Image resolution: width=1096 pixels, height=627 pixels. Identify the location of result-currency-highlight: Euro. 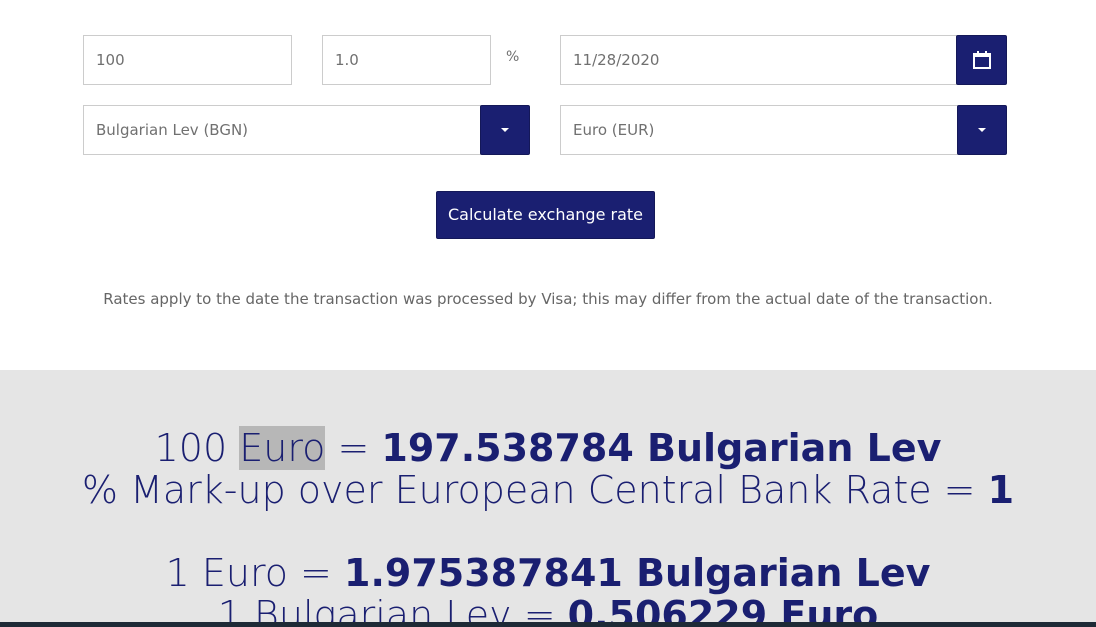
(282, 448).